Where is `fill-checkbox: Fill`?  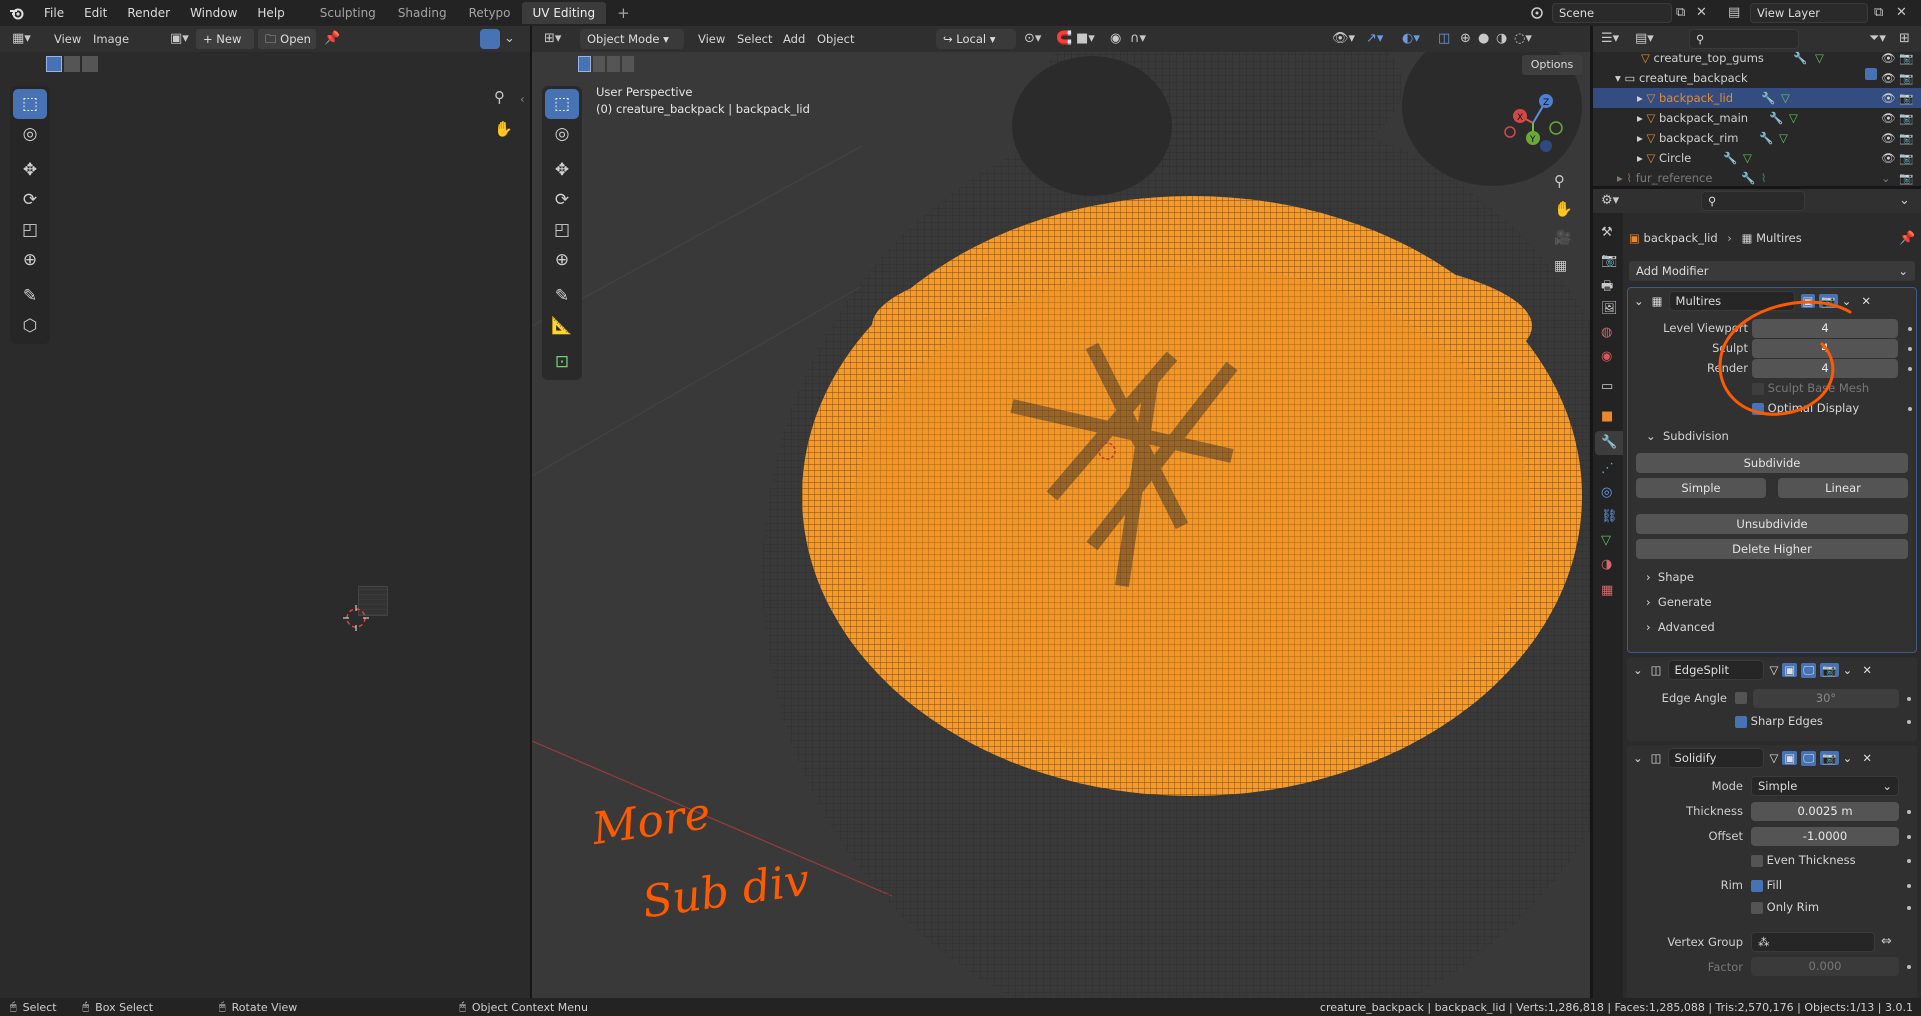 fill-checkbox: Fill is located at coordinates (1766, 885).